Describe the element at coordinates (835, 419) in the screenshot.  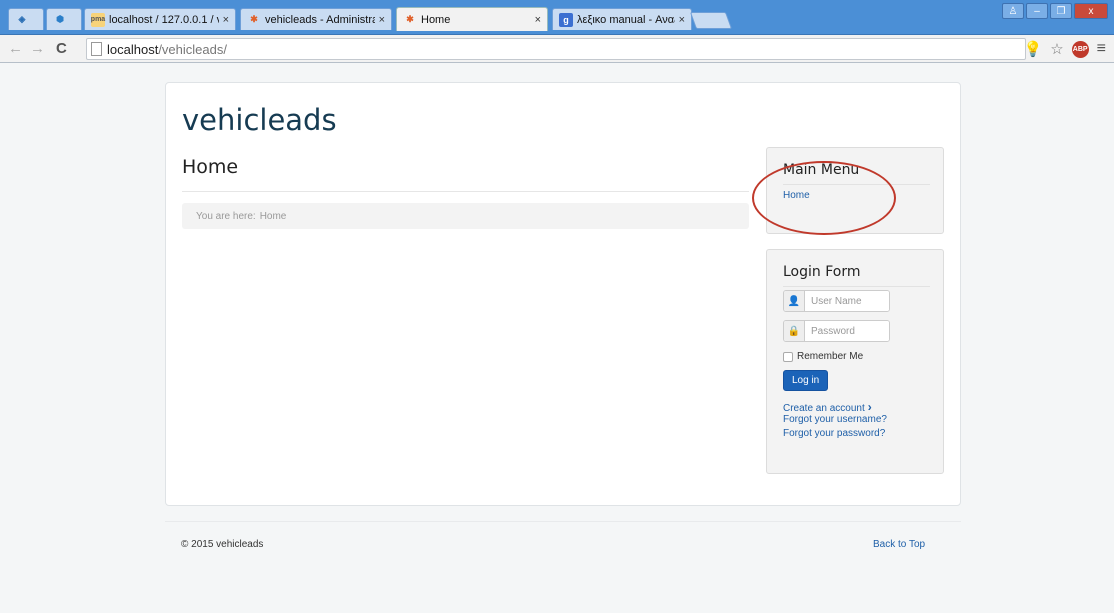
I see `forgot-username-link: Forgot your username?` at that location.